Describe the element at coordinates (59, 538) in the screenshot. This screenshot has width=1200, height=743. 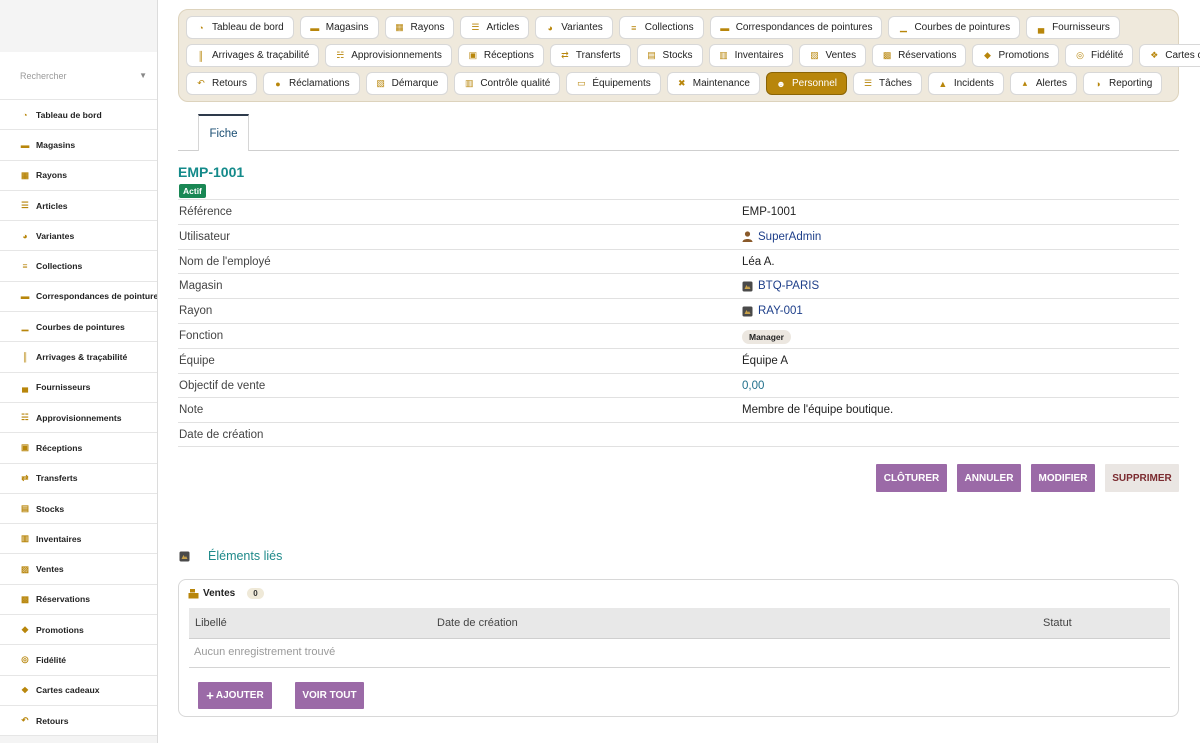
I see `sidebar-item-label: Inventaires` at that location.